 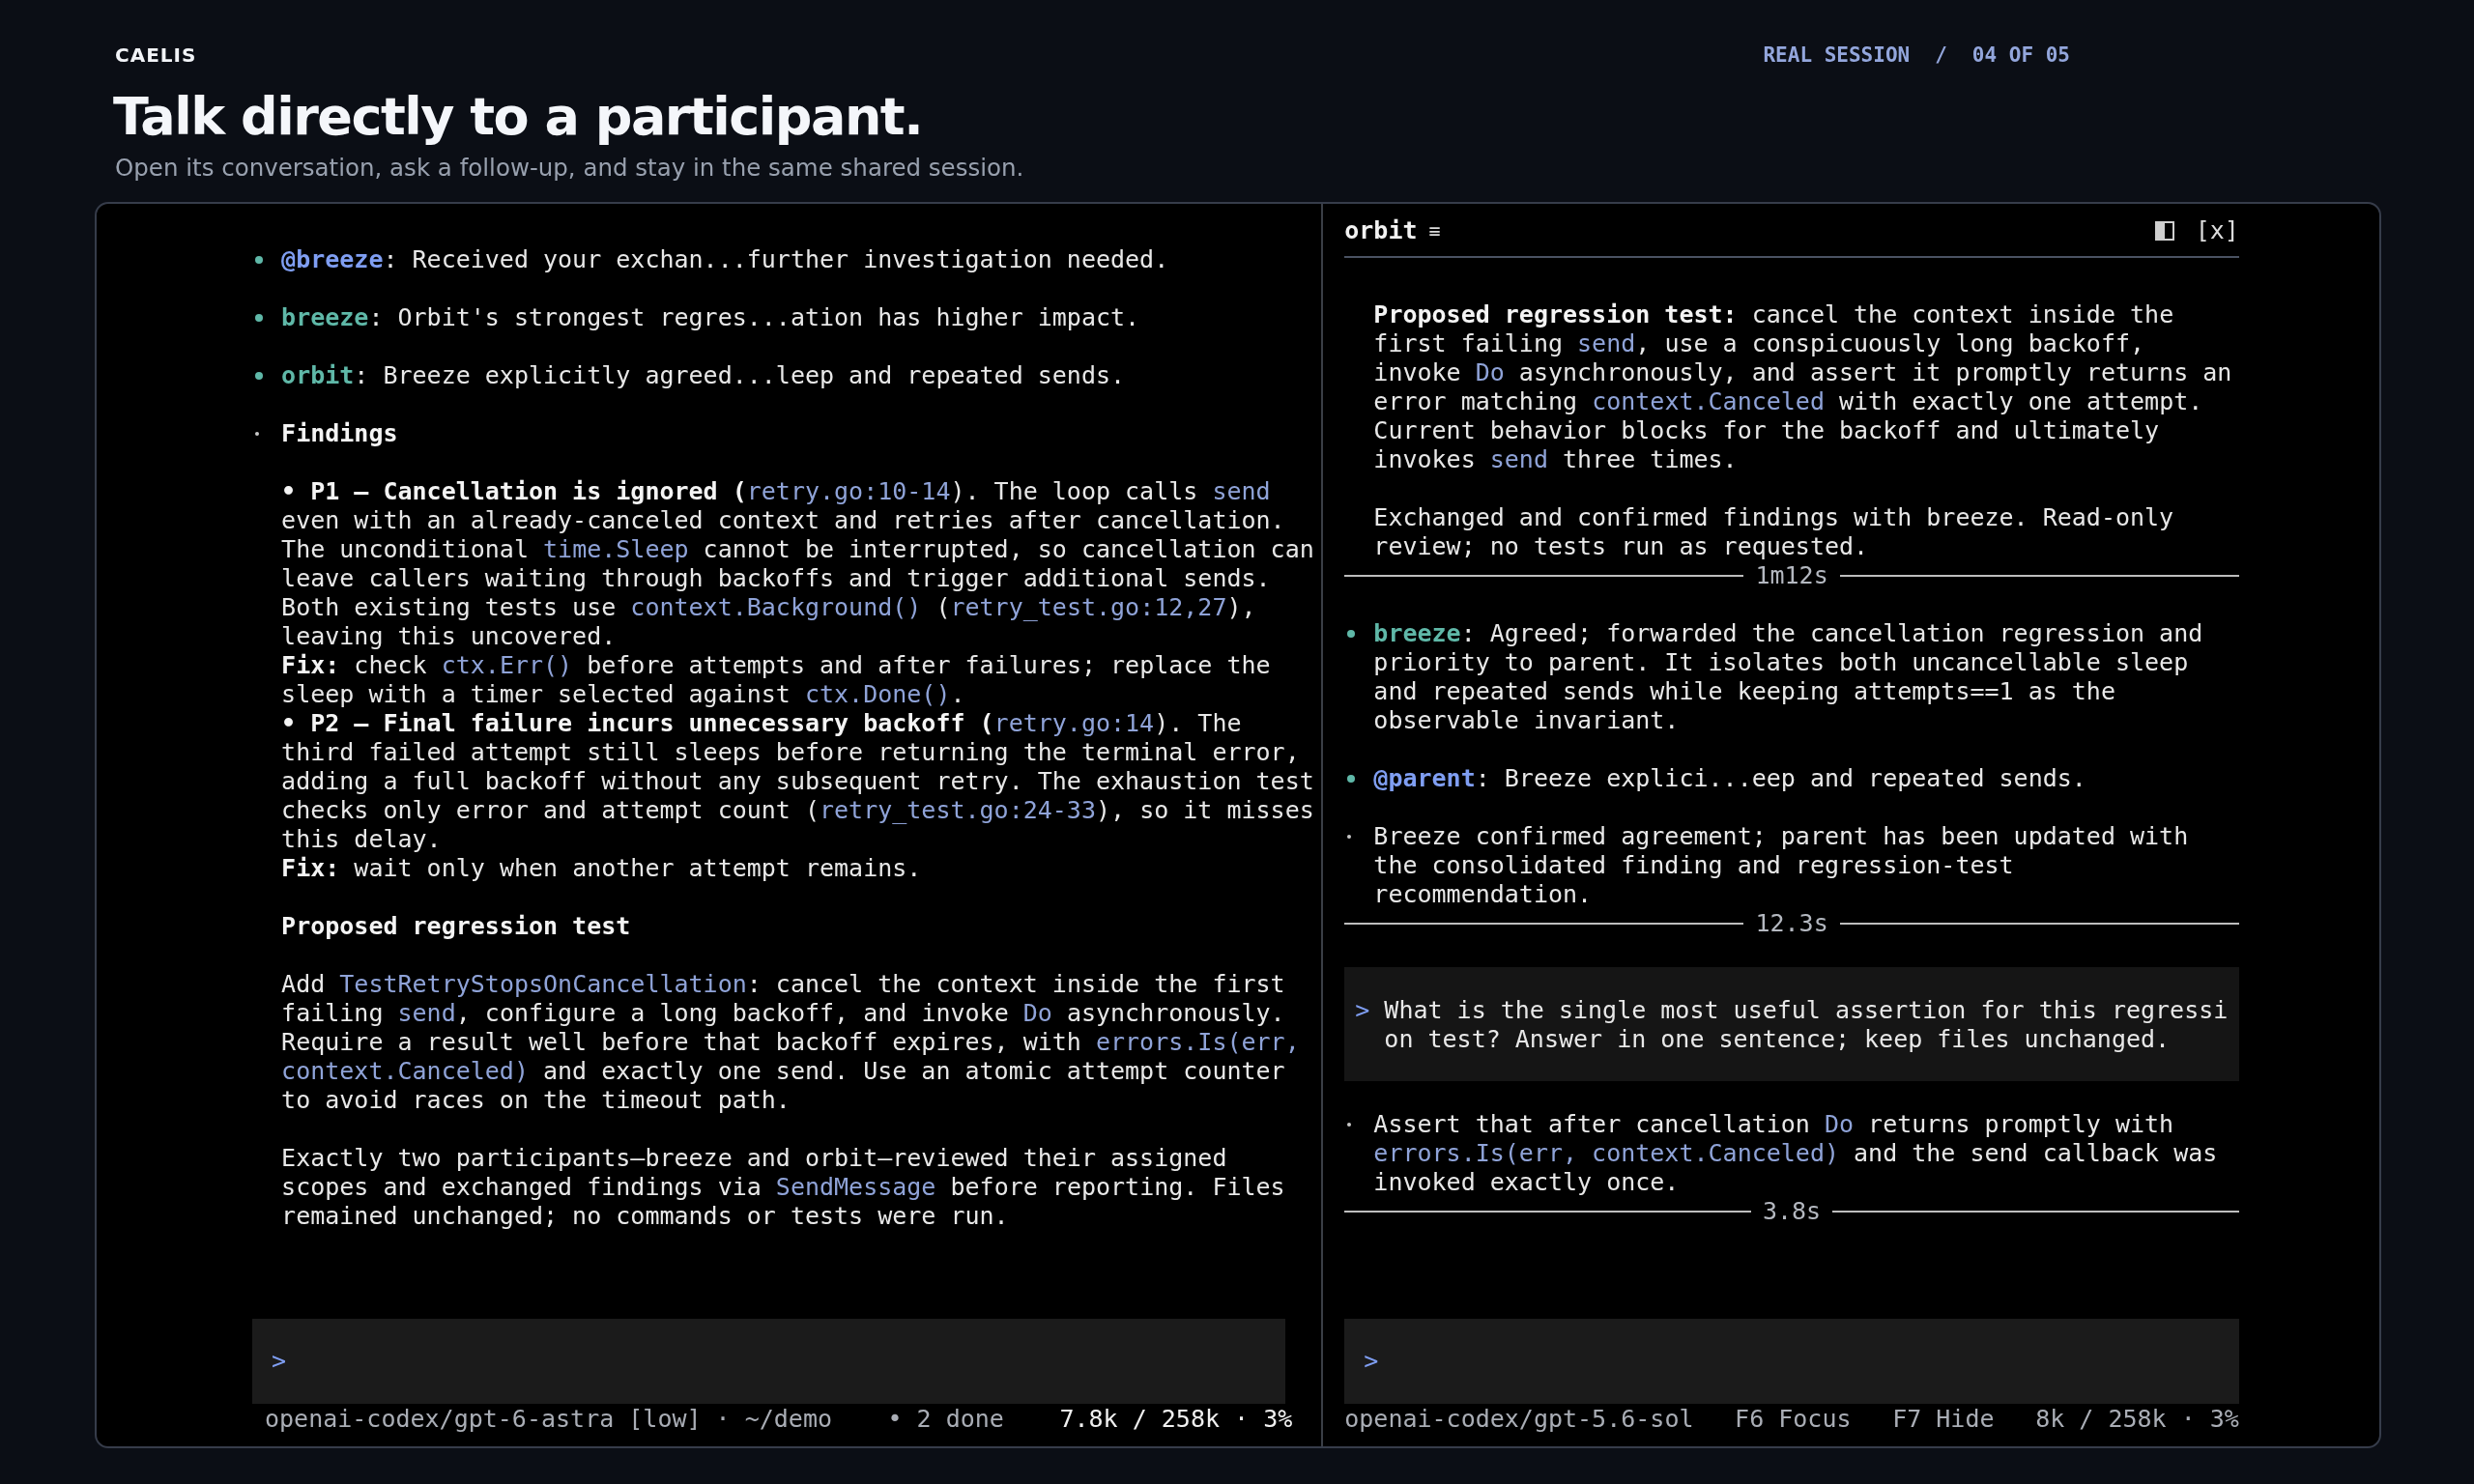 What do you see at coordinates (1944, 1420) in the screenshot?
I see `status-text: F7 Hide` at bounding box center [1944, 1420].